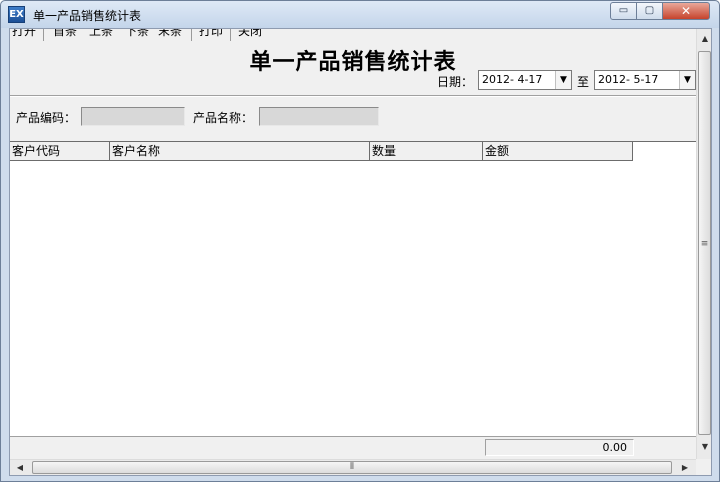 This screenshot has height=482, width=720. Describe the element at coordinates (559, 447) in the screenshot. I see `total-amount: 0.00` at that location.